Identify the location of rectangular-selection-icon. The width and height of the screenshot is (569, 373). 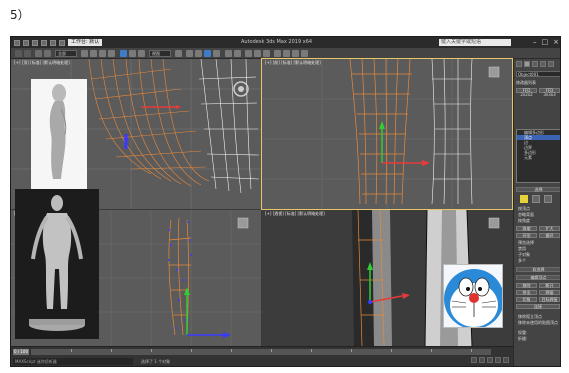
(102, 53).